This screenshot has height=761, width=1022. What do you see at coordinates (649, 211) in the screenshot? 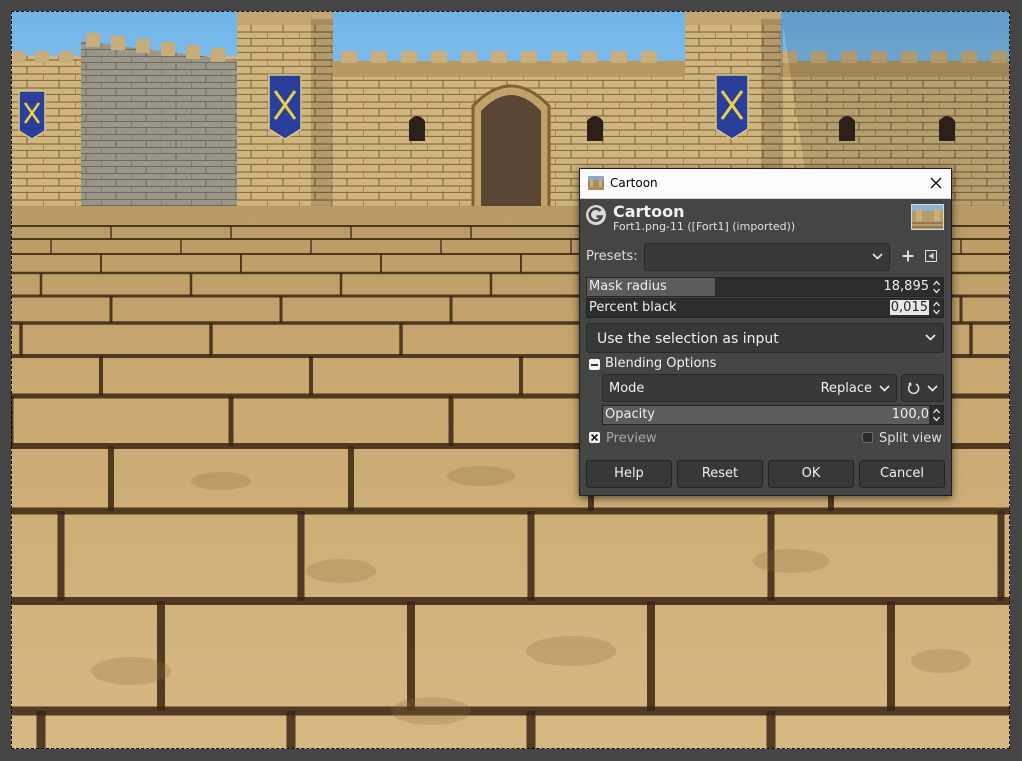
I see `operation-title: Cartoon` at bounding box center [649, 211].